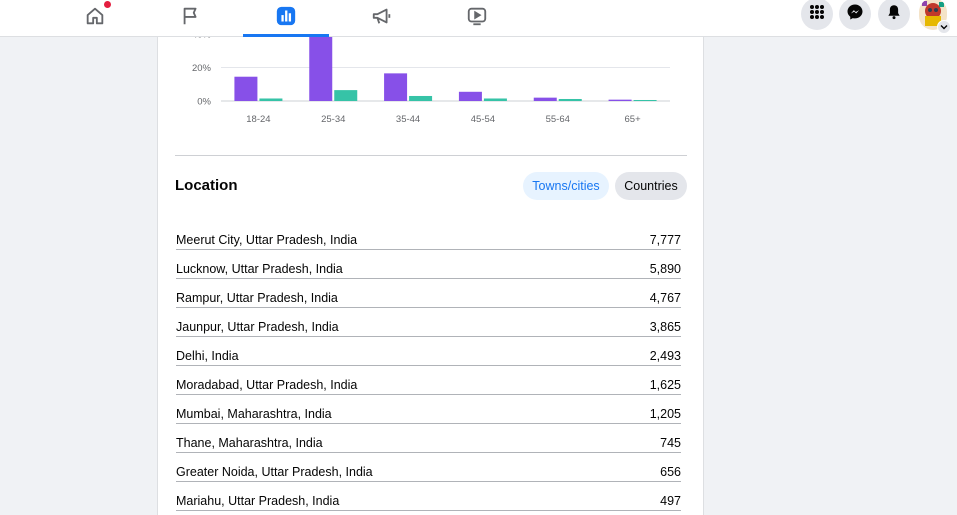 This screenshot has height=515, width=957. I want to click on location-name: Moradabad, Uttar Pradesh, India, so click(267, 385).